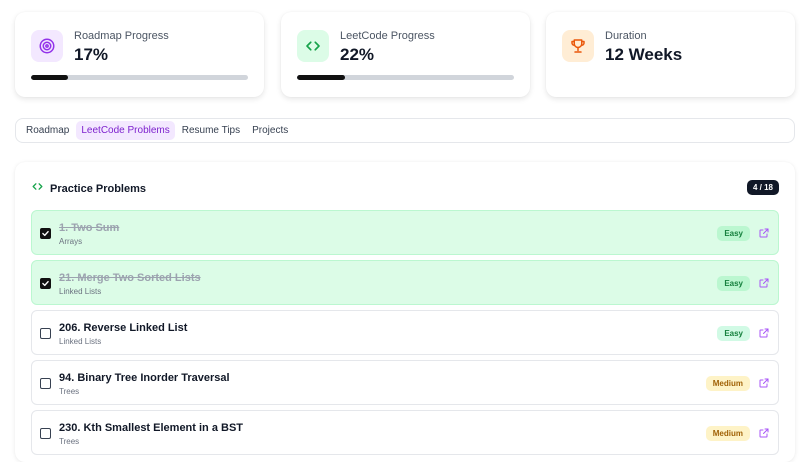 This screenshot has height=462, width=806. What do you see at coordinates (125, 130) in the screenshot?
I see `tab-leetcode-problems: LeetCode Problems` at bounding box center [125, 130].